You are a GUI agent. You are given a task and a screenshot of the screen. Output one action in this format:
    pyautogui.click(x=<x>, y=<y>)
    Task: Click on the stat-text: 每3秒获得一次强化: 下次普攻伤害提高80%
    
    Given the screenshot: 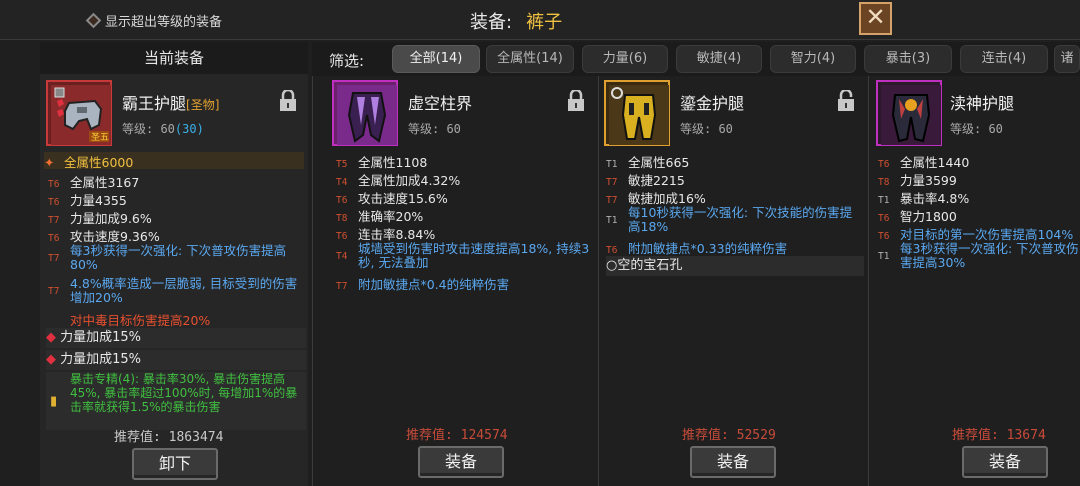 What is the action you would take?
    pyautogui.click(x=178, y=257)
    